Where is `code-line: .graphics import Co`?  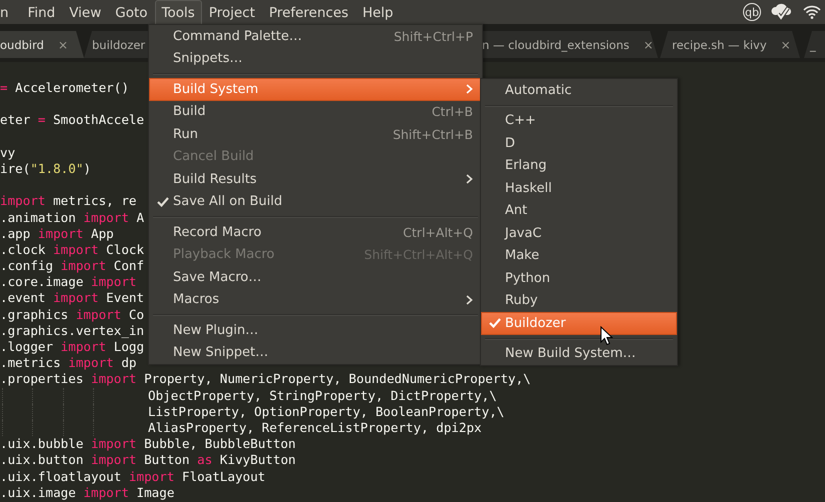 code-line: .graphics import Co is located at coordinates (72, 314).